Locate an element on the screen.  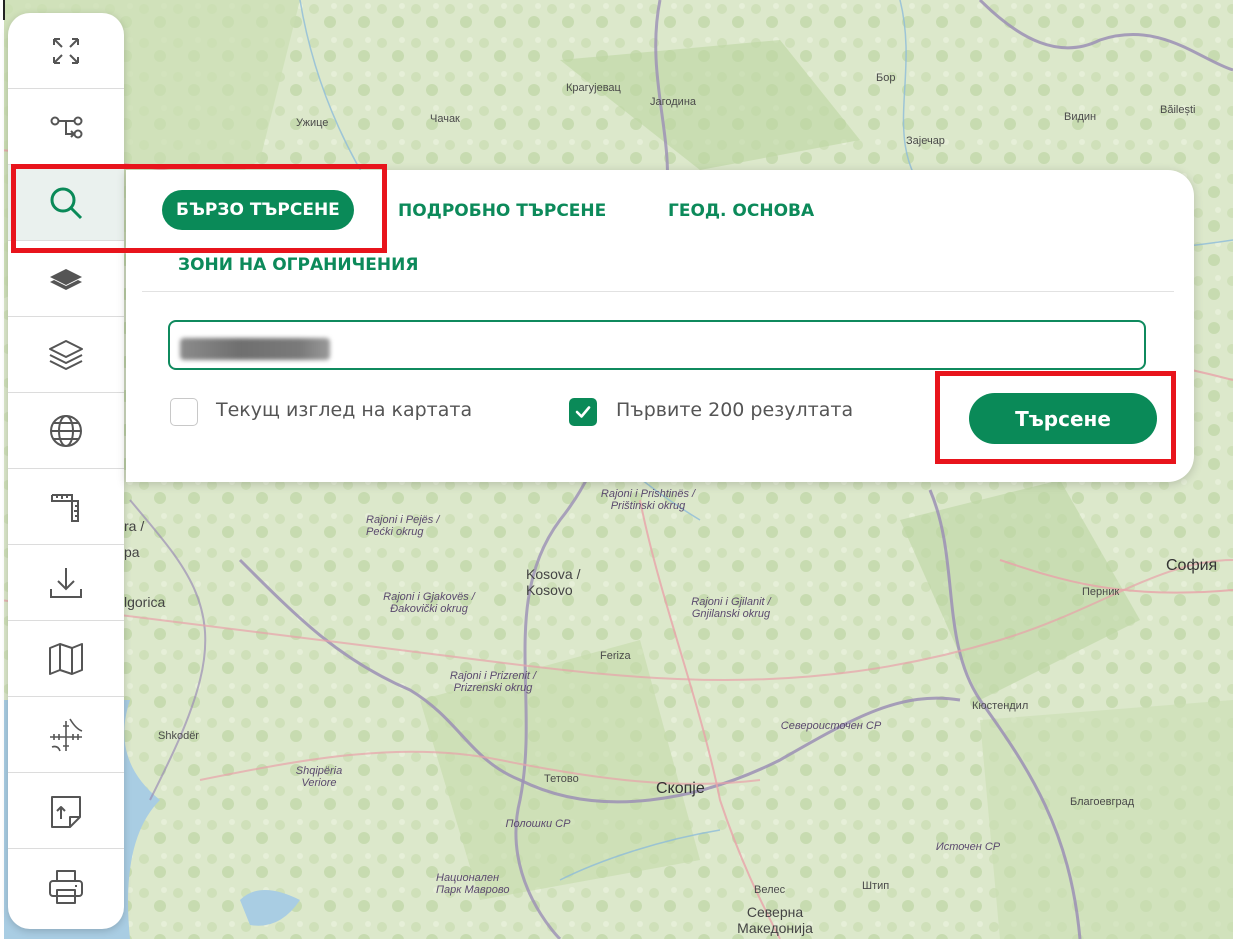
globe-icon is located at coordinates (66, 430).